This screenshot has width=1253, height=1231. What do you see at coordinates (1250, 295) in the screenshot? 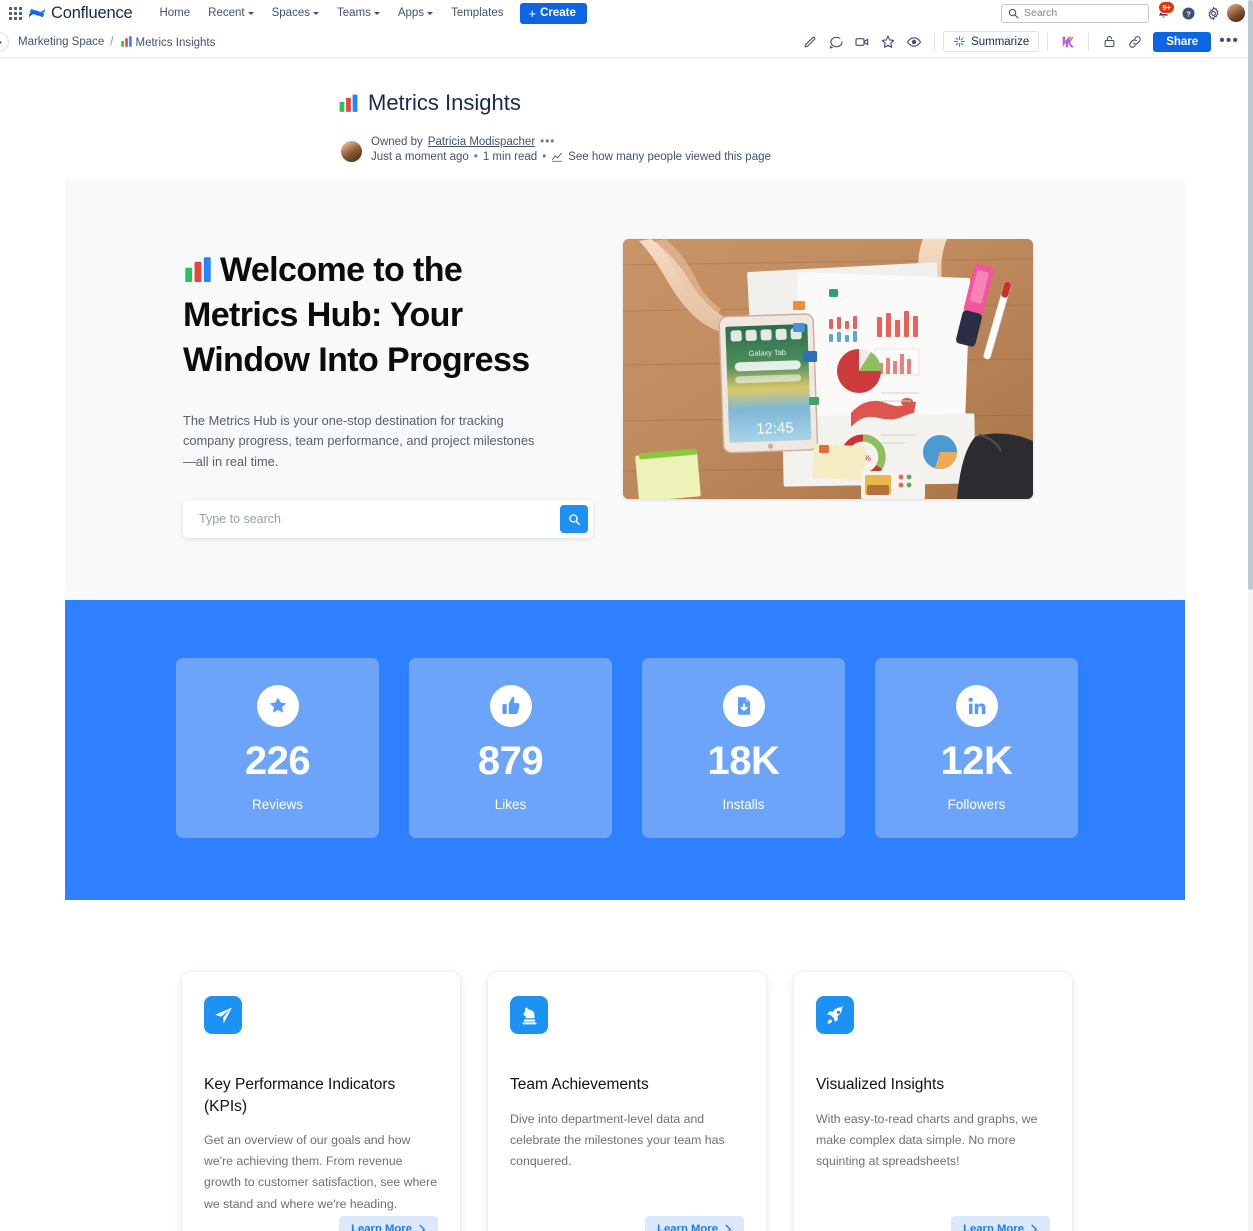
I see `scrollbar-thumb` at bounding box center [1250, 295].